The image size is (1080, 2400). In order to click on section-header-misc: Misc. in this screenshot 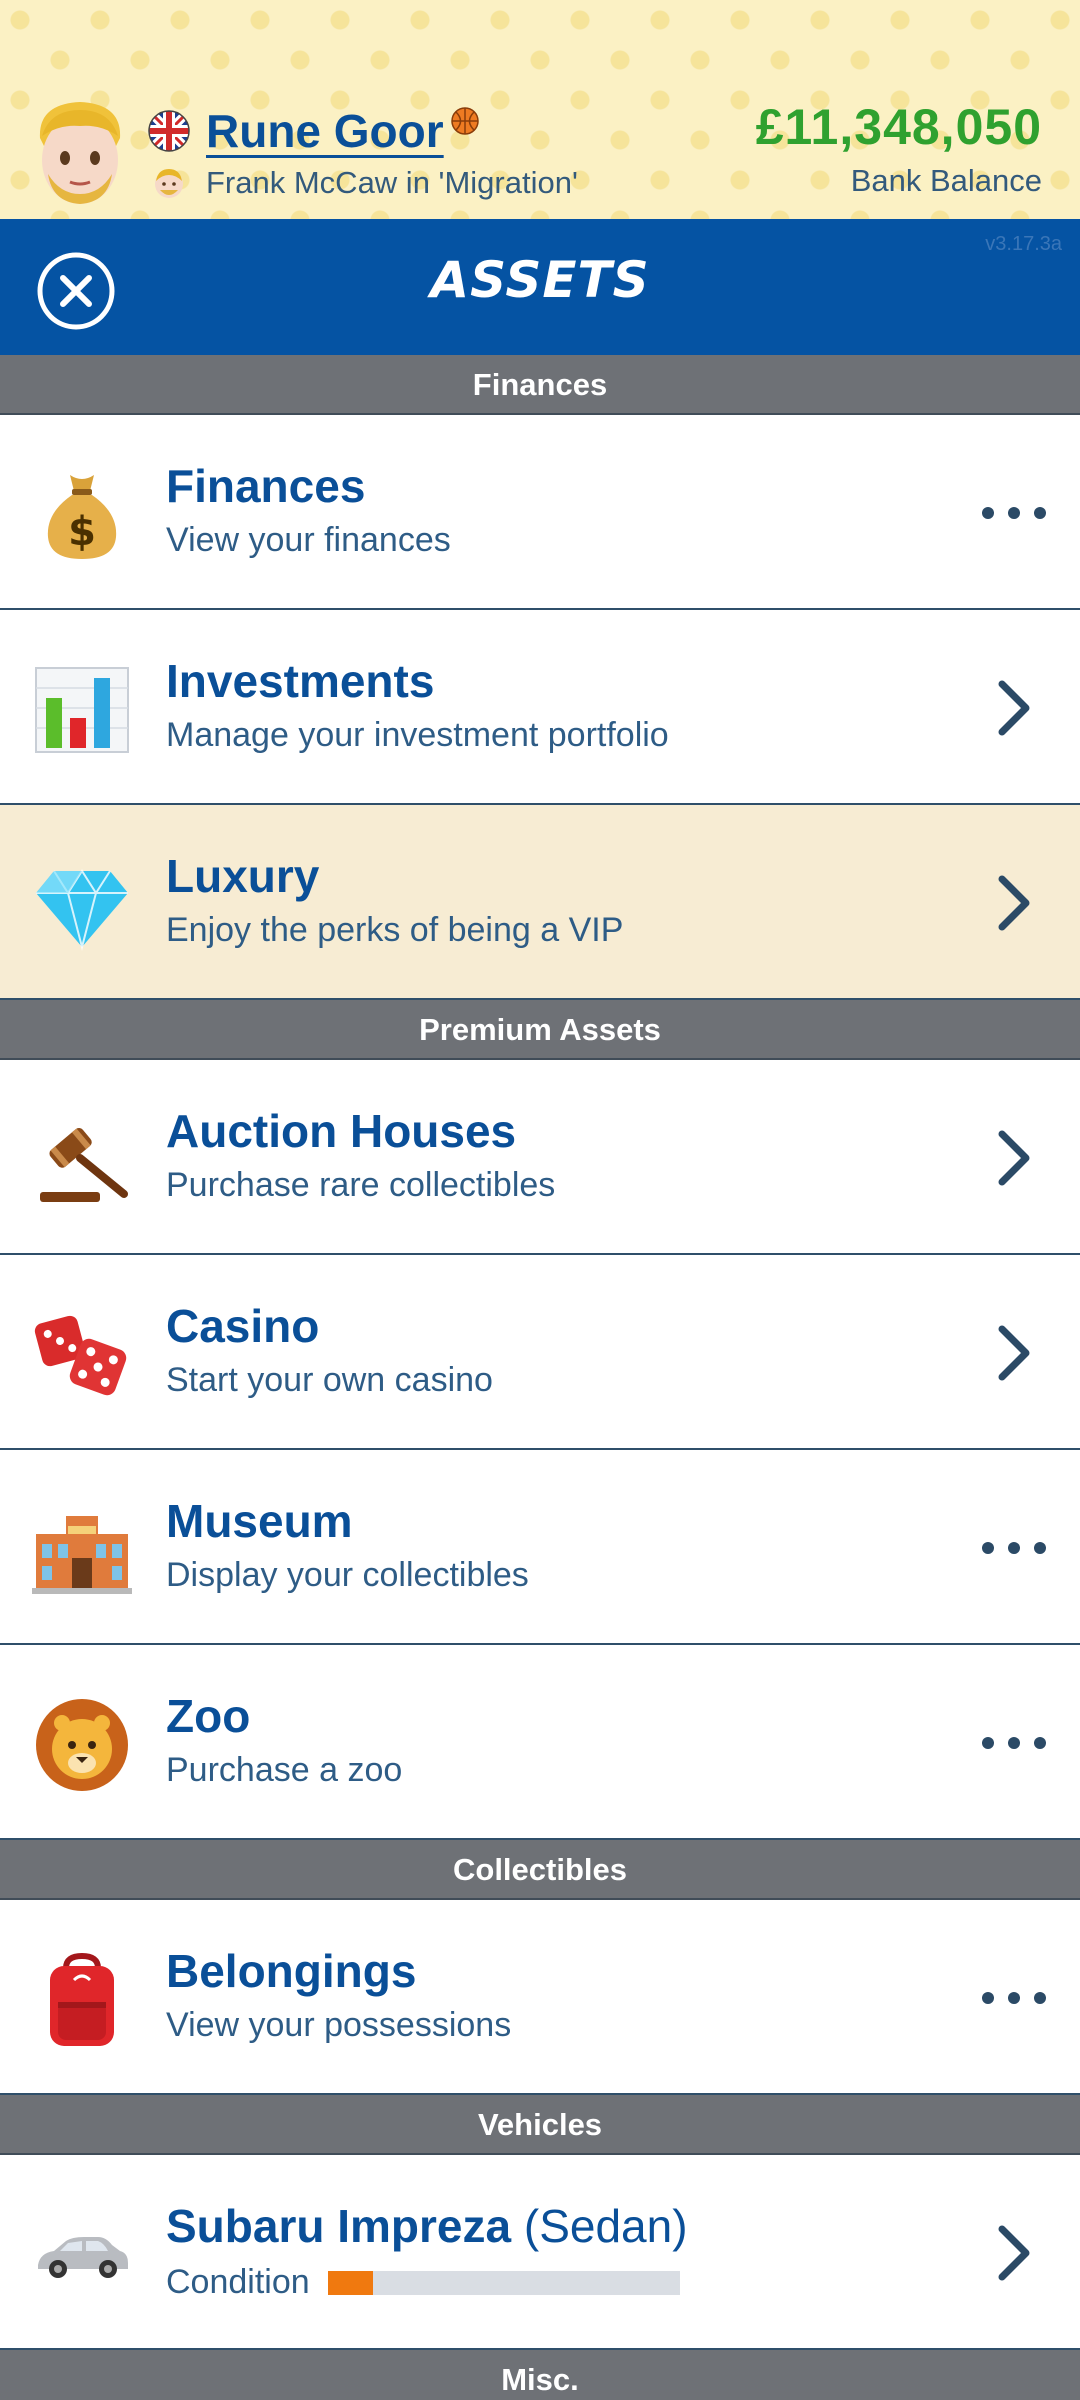, I will do `click(540, 2375)`.